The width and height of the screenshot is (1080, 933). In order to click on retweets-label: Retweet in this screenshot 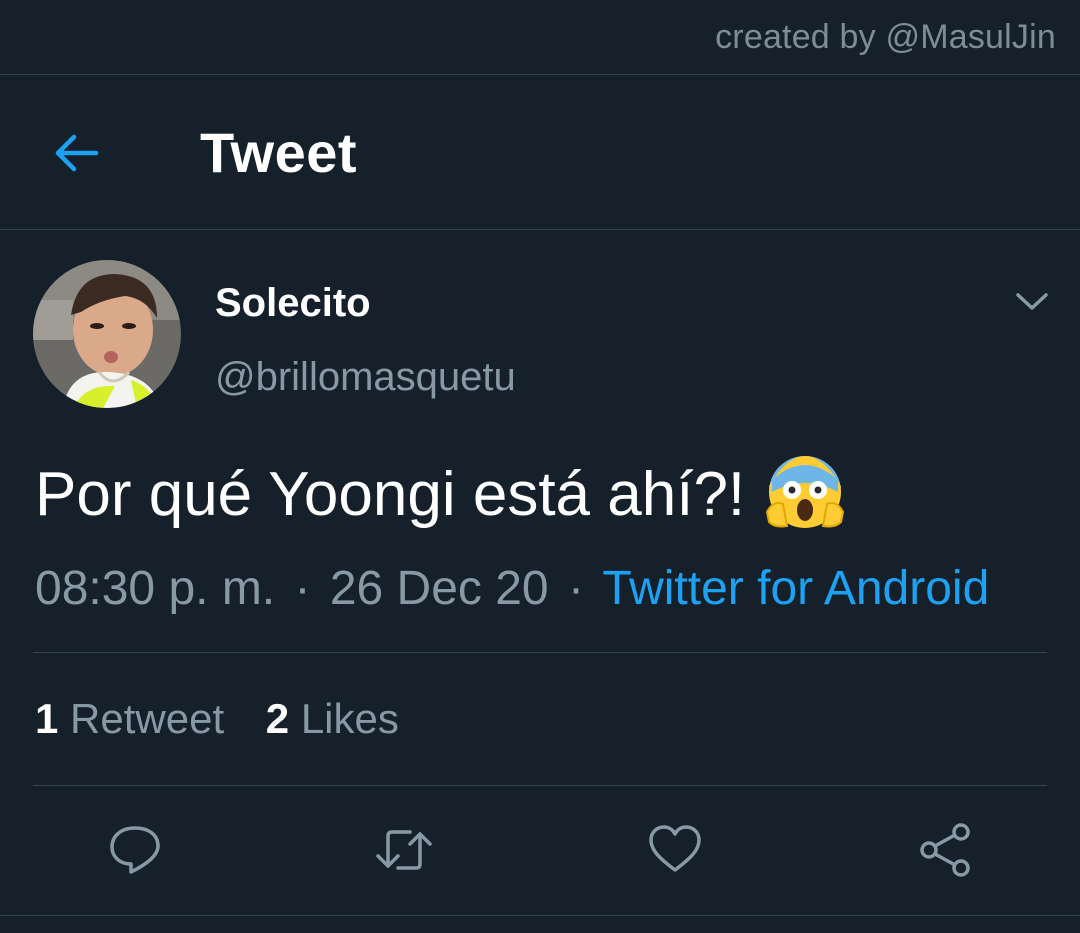, I will do `click(147, 718)`.